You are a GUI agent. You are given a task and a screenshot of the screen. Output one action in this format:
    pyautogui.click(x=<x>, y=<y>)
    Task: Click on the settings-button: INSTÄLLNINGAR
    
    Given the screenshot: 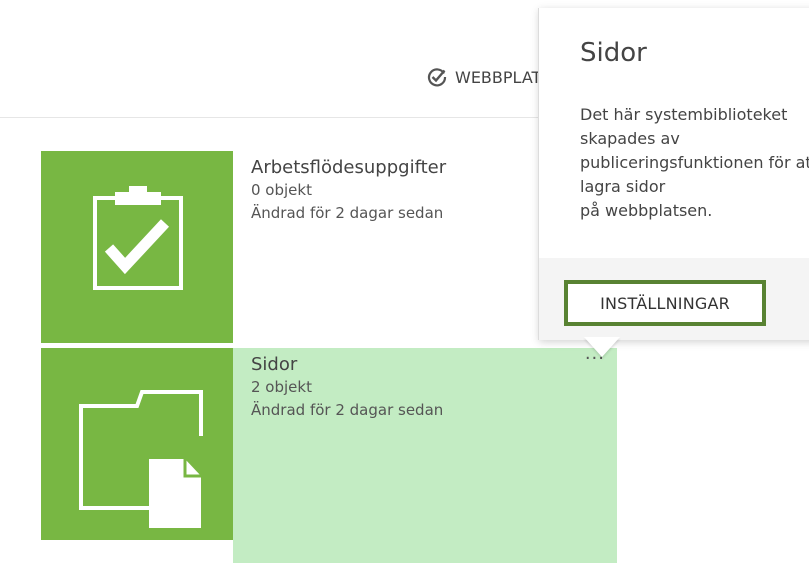 What is the action you would take?
    pyautogui.click(x=665, y=303)
    